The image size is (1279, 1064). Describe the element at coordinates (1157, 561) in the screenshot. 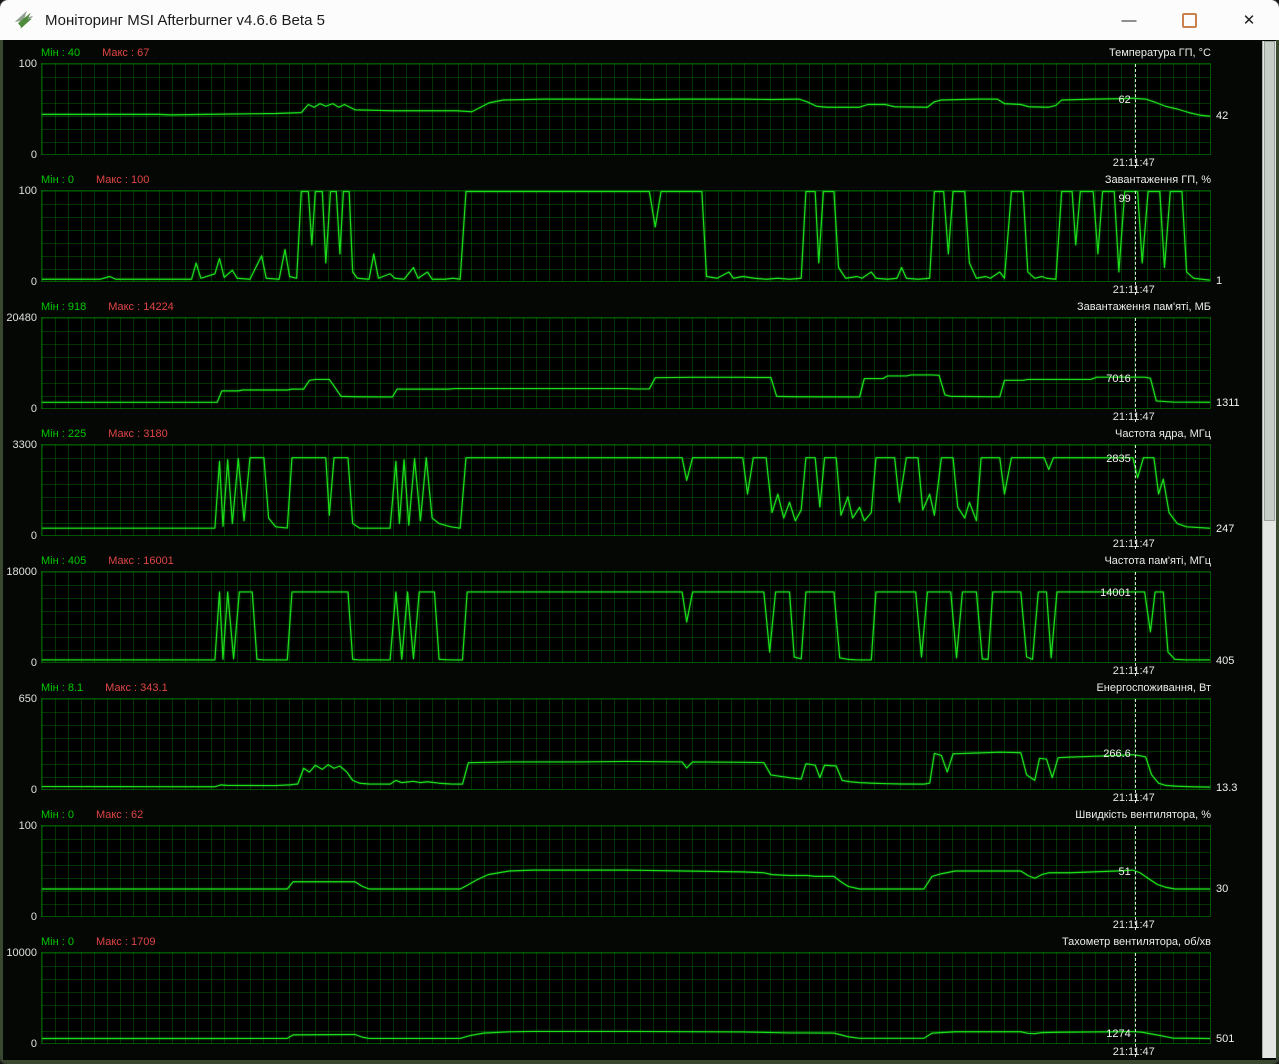

I see `panel-title: Частота пам'яті, МГц` at that location.